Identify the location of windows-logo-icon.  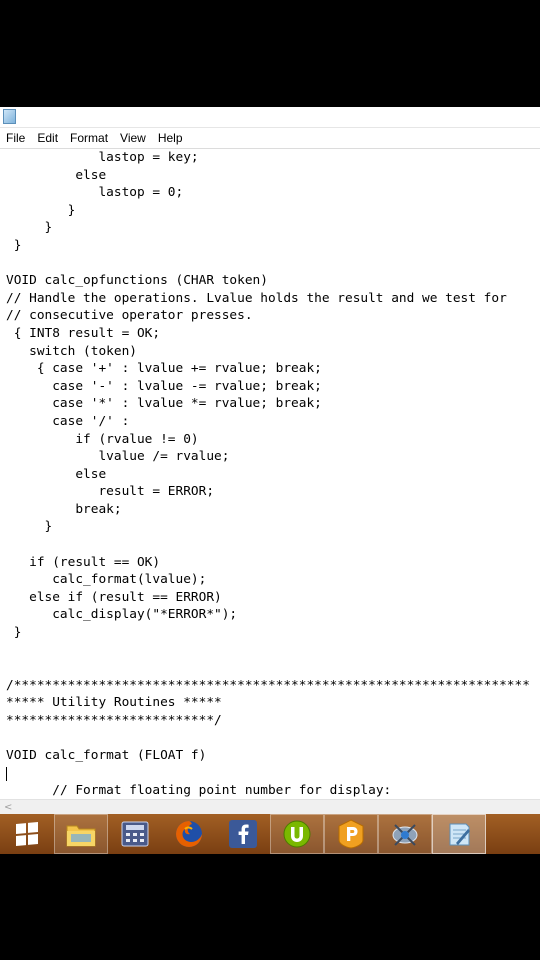
(27, 834).